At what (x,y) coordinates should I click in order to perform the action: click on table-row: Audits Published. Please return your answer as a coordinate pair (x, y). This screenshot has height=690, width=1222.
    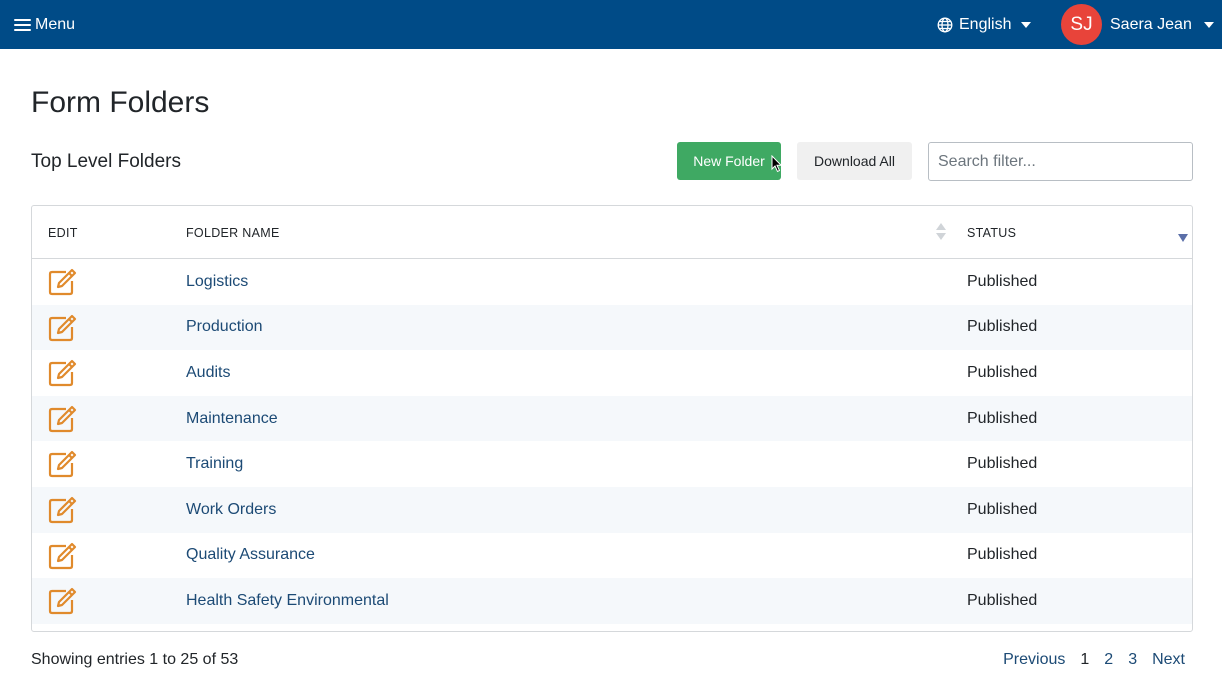
    Looking at the image, I should click on (612, 373).